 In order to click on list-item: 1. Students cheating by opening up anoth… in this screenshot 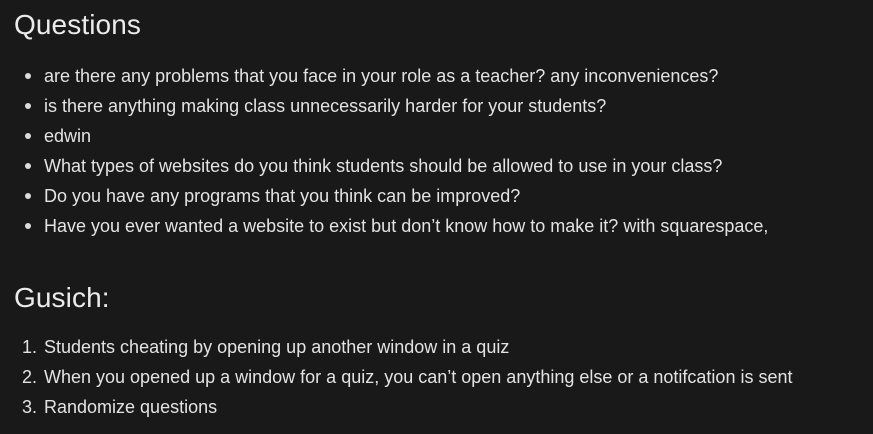, I will do `click(443, 347)`.